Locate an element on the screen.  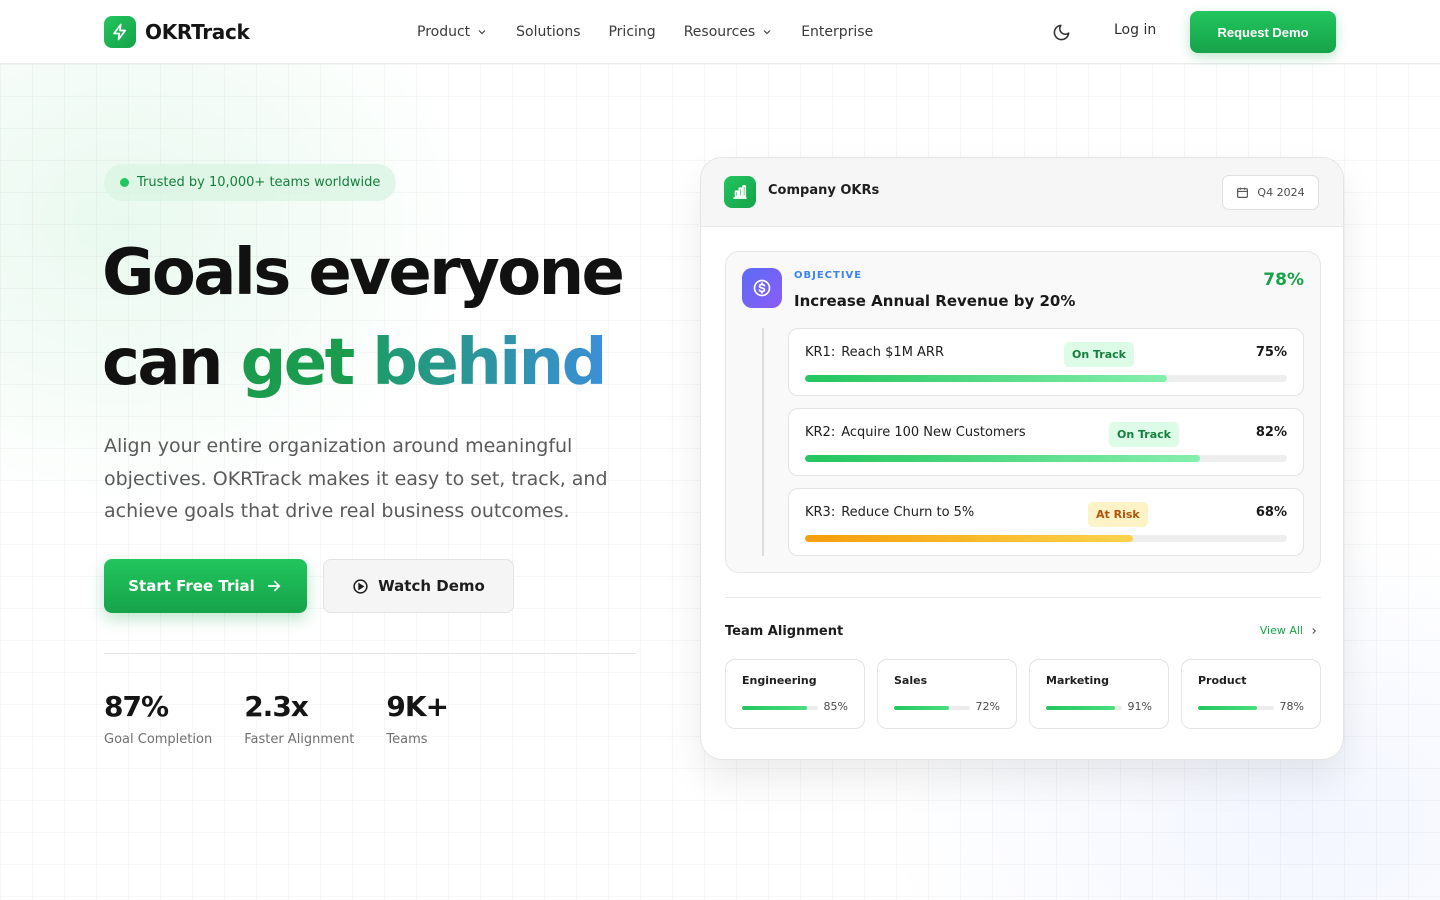
nav-item-label: Pricing is located at coordinates (632, 32).